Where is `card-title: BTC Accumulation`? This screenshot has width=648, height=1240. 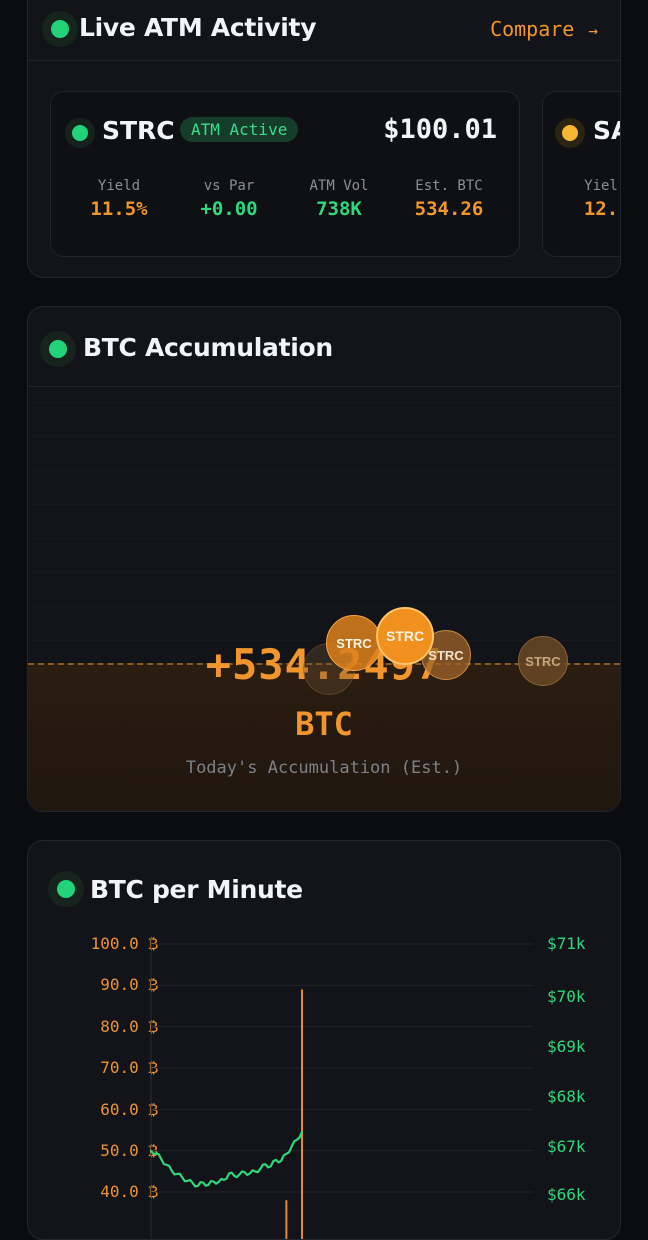
card-title: BTC Accumulation is located at coordinates (208, 347).